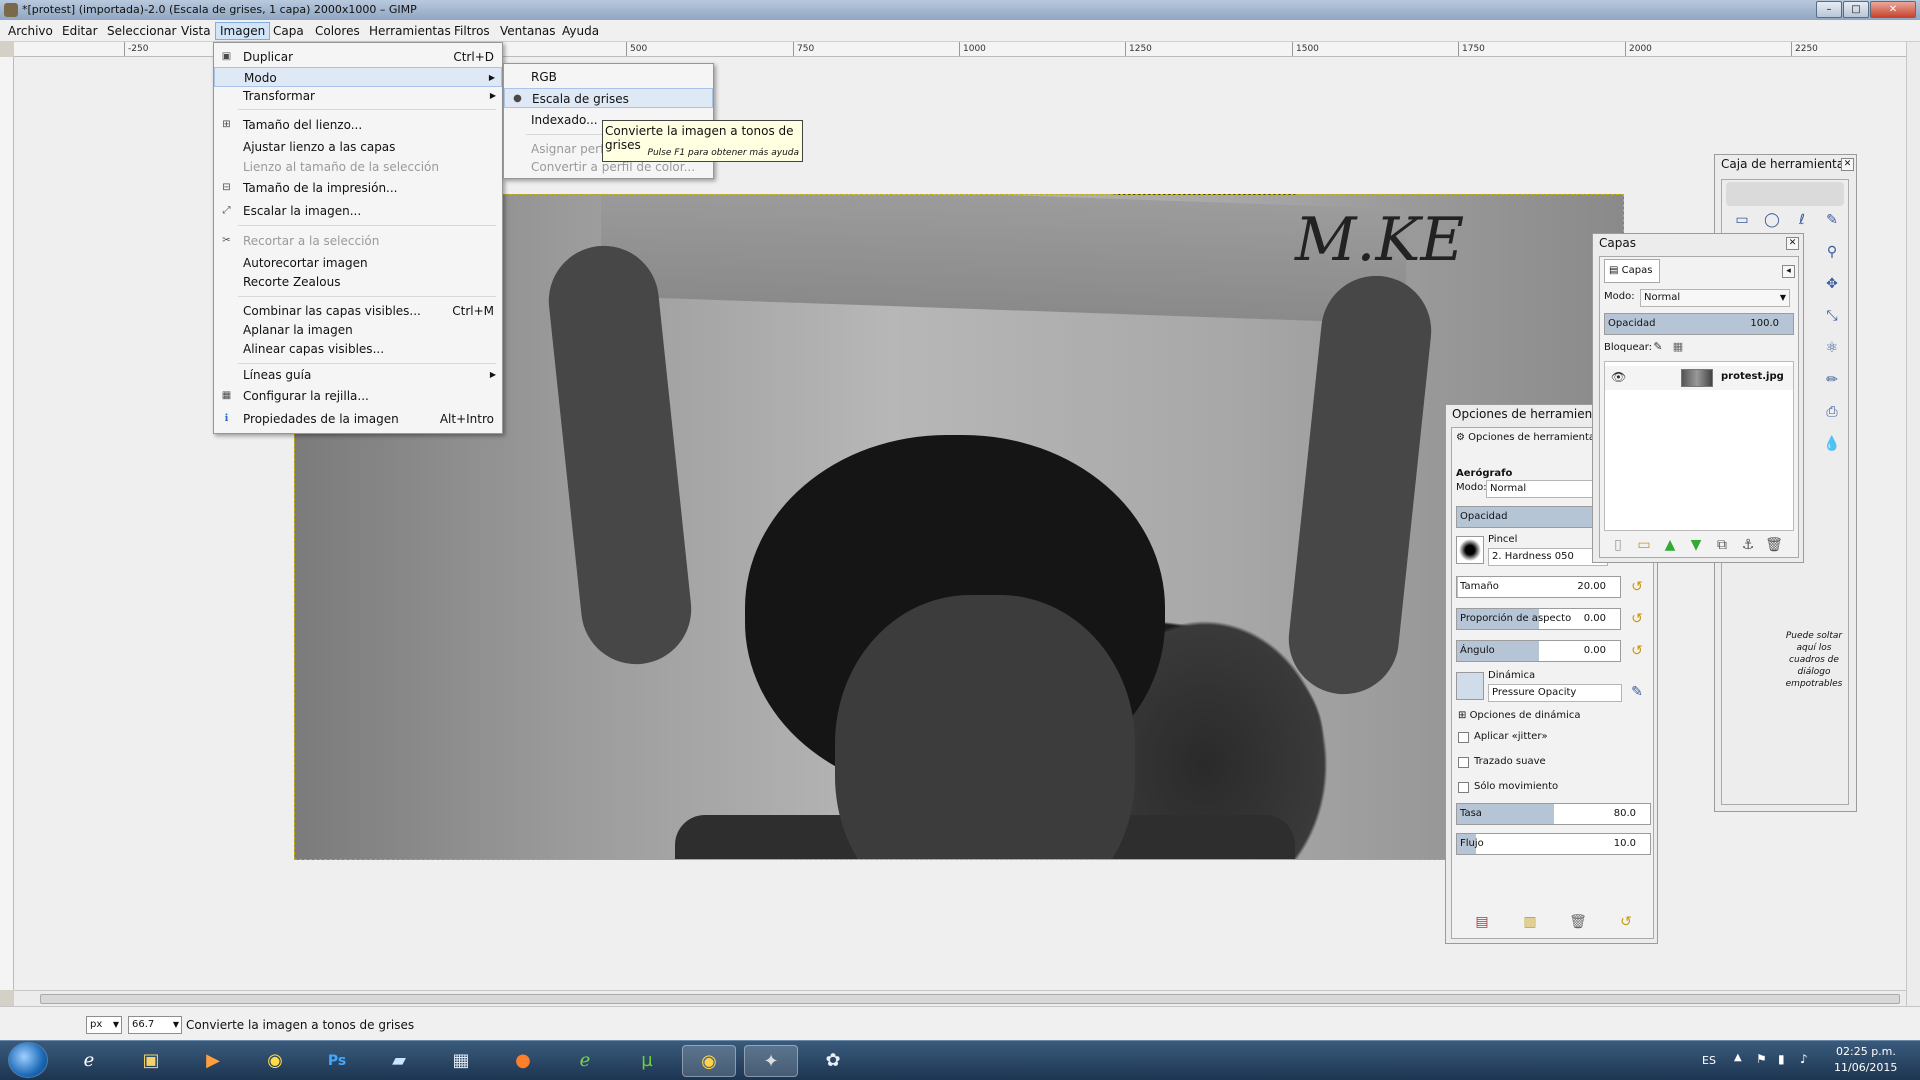 This screenshot has height=1080, width=1920. I want to click on cage-icon: ⚛, so click(1832, 348).